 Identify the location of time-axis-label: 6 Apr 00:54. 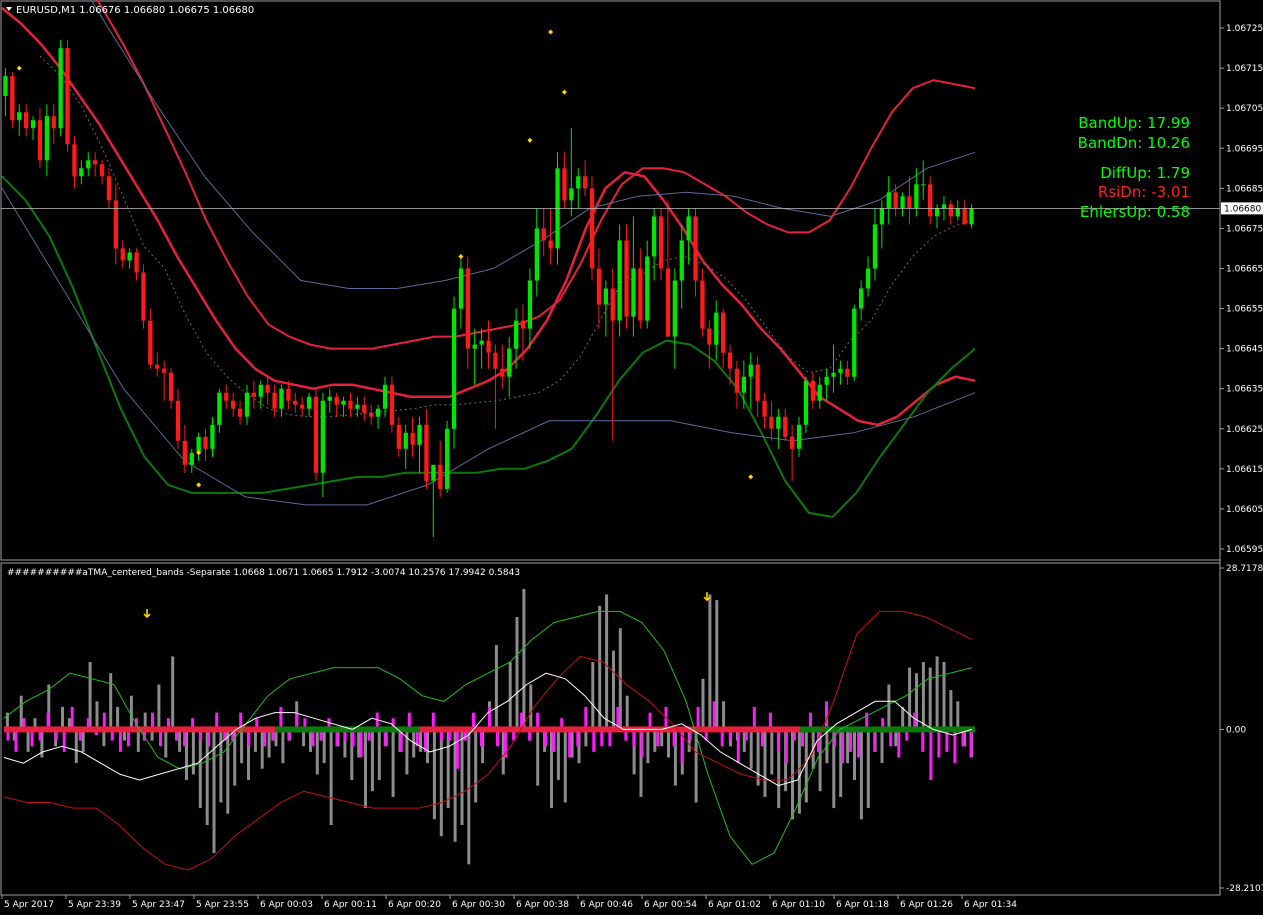
(670, 905).